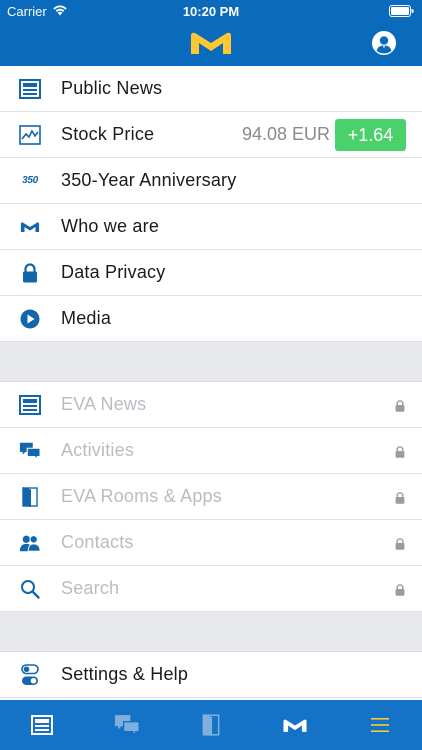 This screenshot has height=750, width=422. What do you see at coordinates (30, 135) in the screenshot?
I see `chart-icon` at bounding box center [30, 135].